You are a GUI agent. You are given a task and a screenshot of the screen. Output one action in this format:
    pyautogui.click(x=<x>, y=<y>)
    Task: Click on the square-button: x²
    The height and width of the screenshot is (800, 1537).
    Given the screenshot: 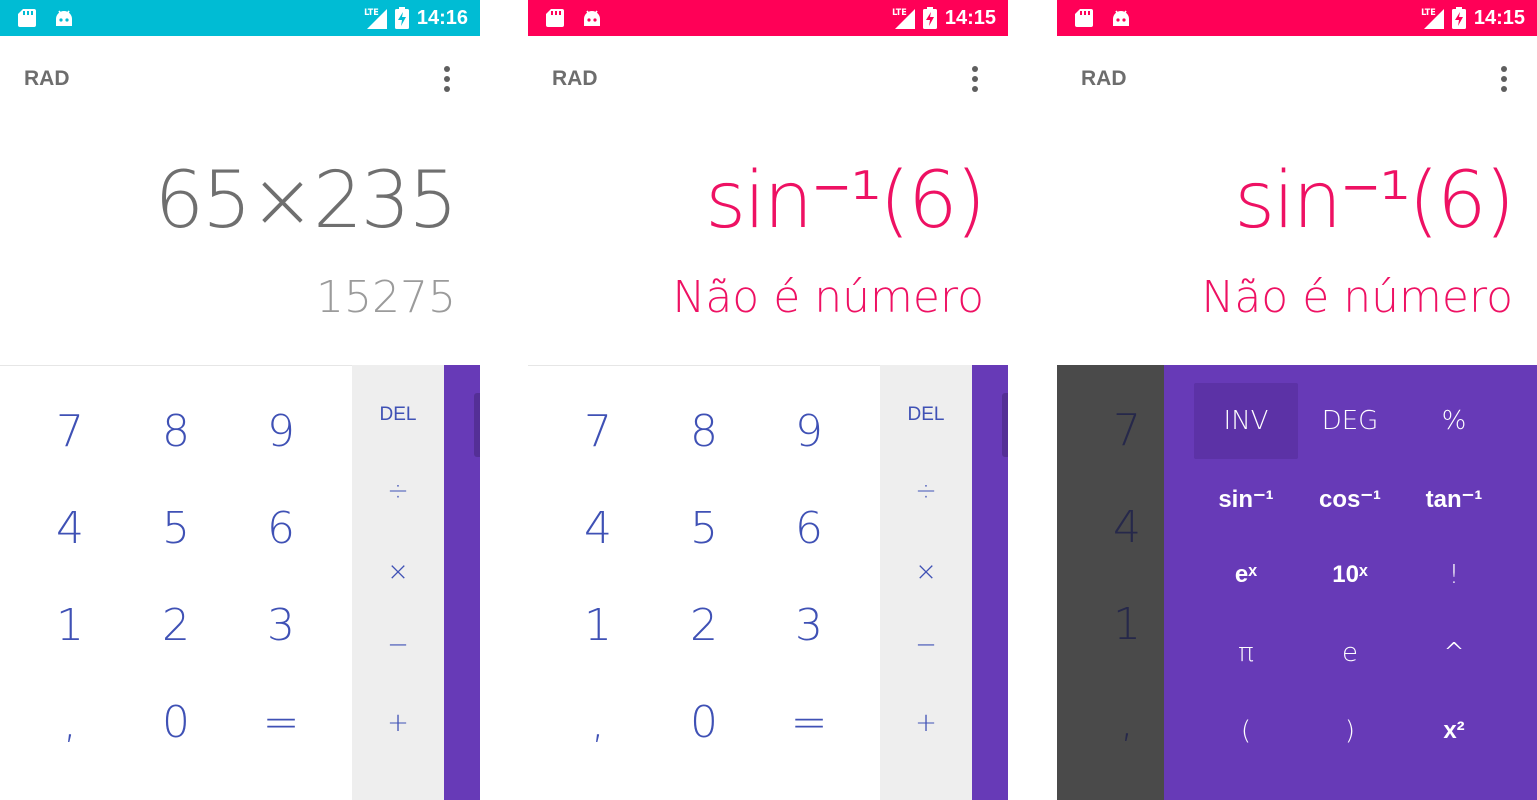 What is the action you would take?
    pyautogui.click(x=1454, y=731)
    